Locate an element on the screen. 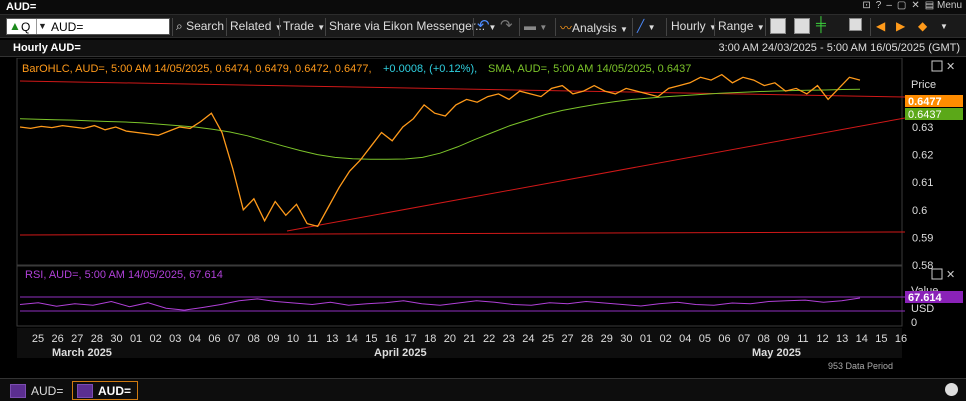  x-tick-label: 13 is located at coordinates (332, 339).